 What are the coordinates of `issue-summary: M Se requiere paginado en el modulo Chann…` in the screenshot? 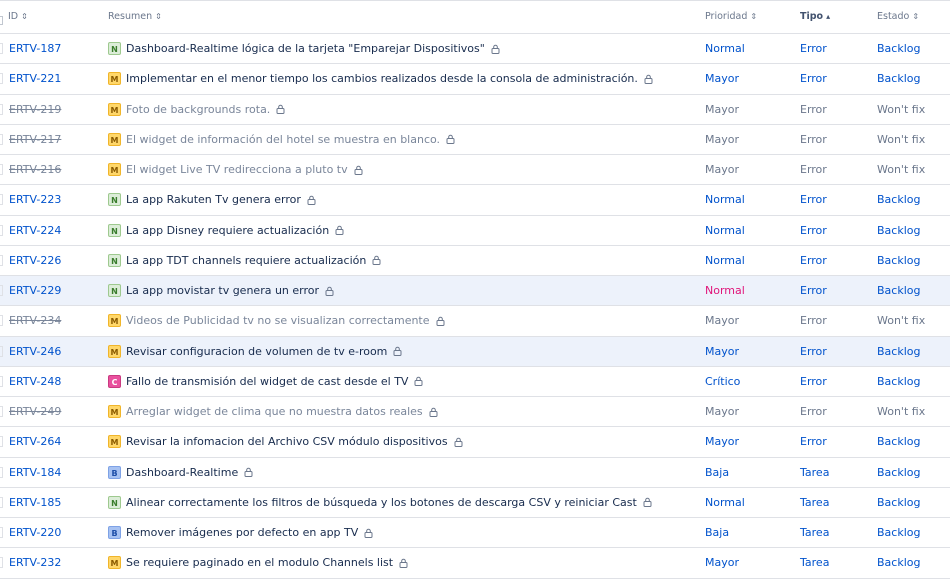 It's located at (258, 562).